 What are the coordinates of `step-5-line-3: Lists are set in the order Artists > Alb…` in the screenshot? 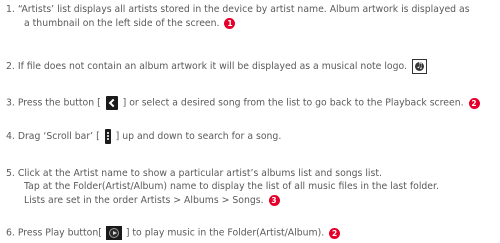 It's located at (152, 200).